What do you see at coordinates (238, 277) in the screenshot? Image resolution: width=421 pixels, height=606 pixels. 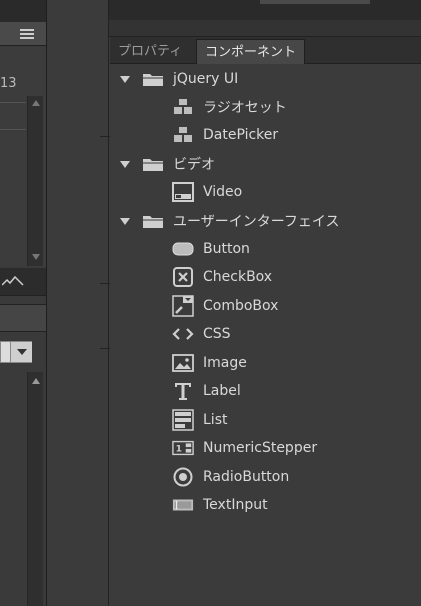 I see `tree-item-label: CheckBox` at bounding box center [238, 277].